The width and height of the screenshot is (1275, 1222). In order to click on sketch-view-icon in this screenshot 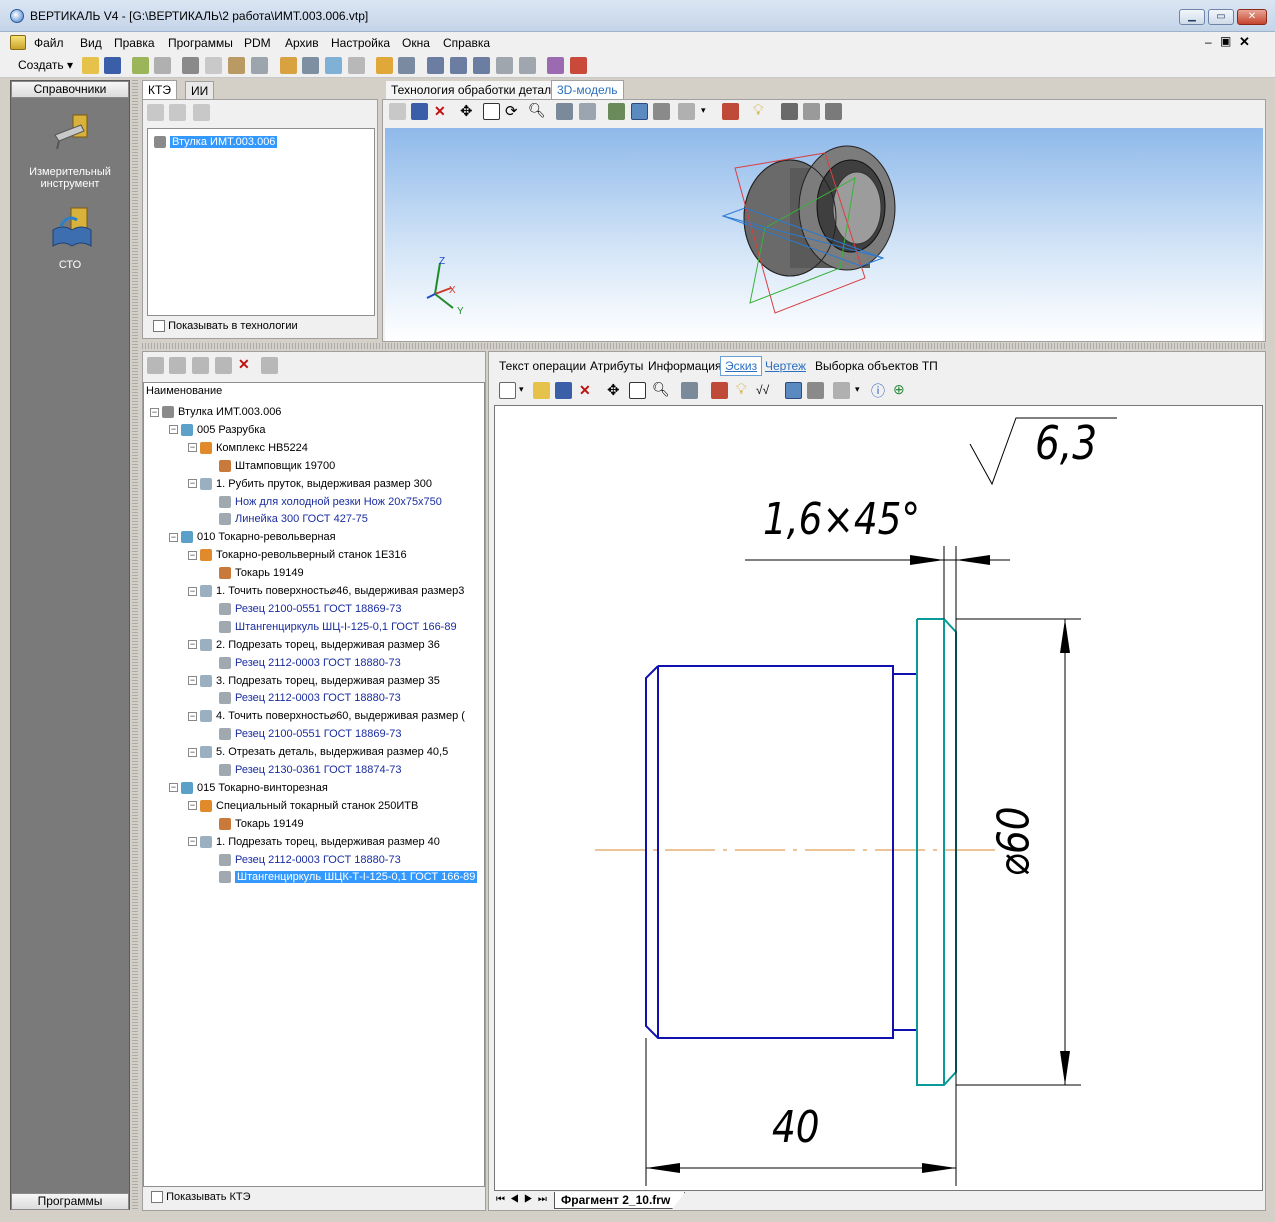, I will do `click(689, 390)`.